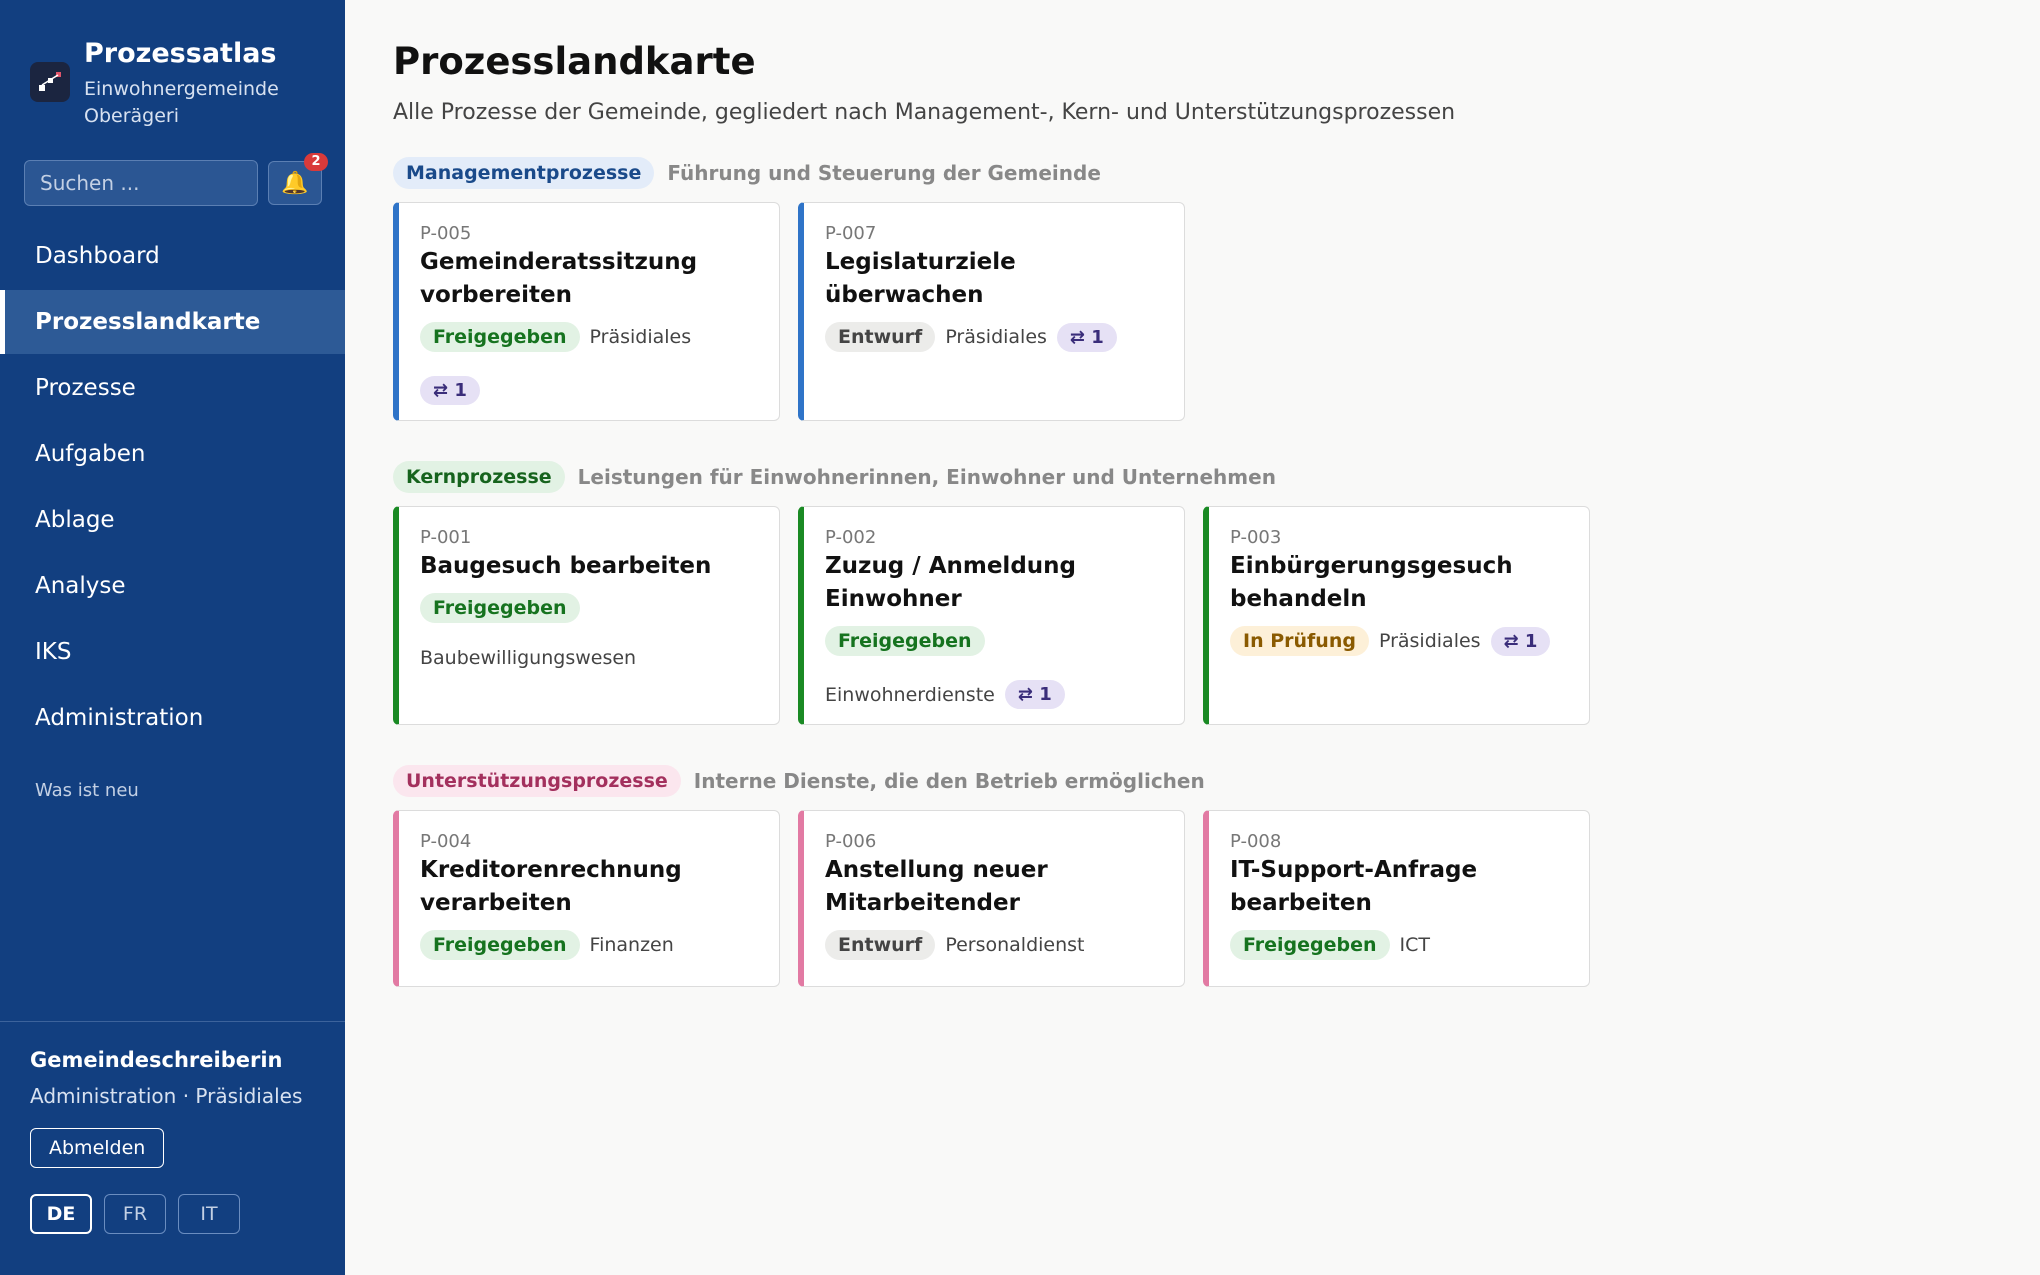  I want to click on section-label: Kernprozesse, so click(479, 477).